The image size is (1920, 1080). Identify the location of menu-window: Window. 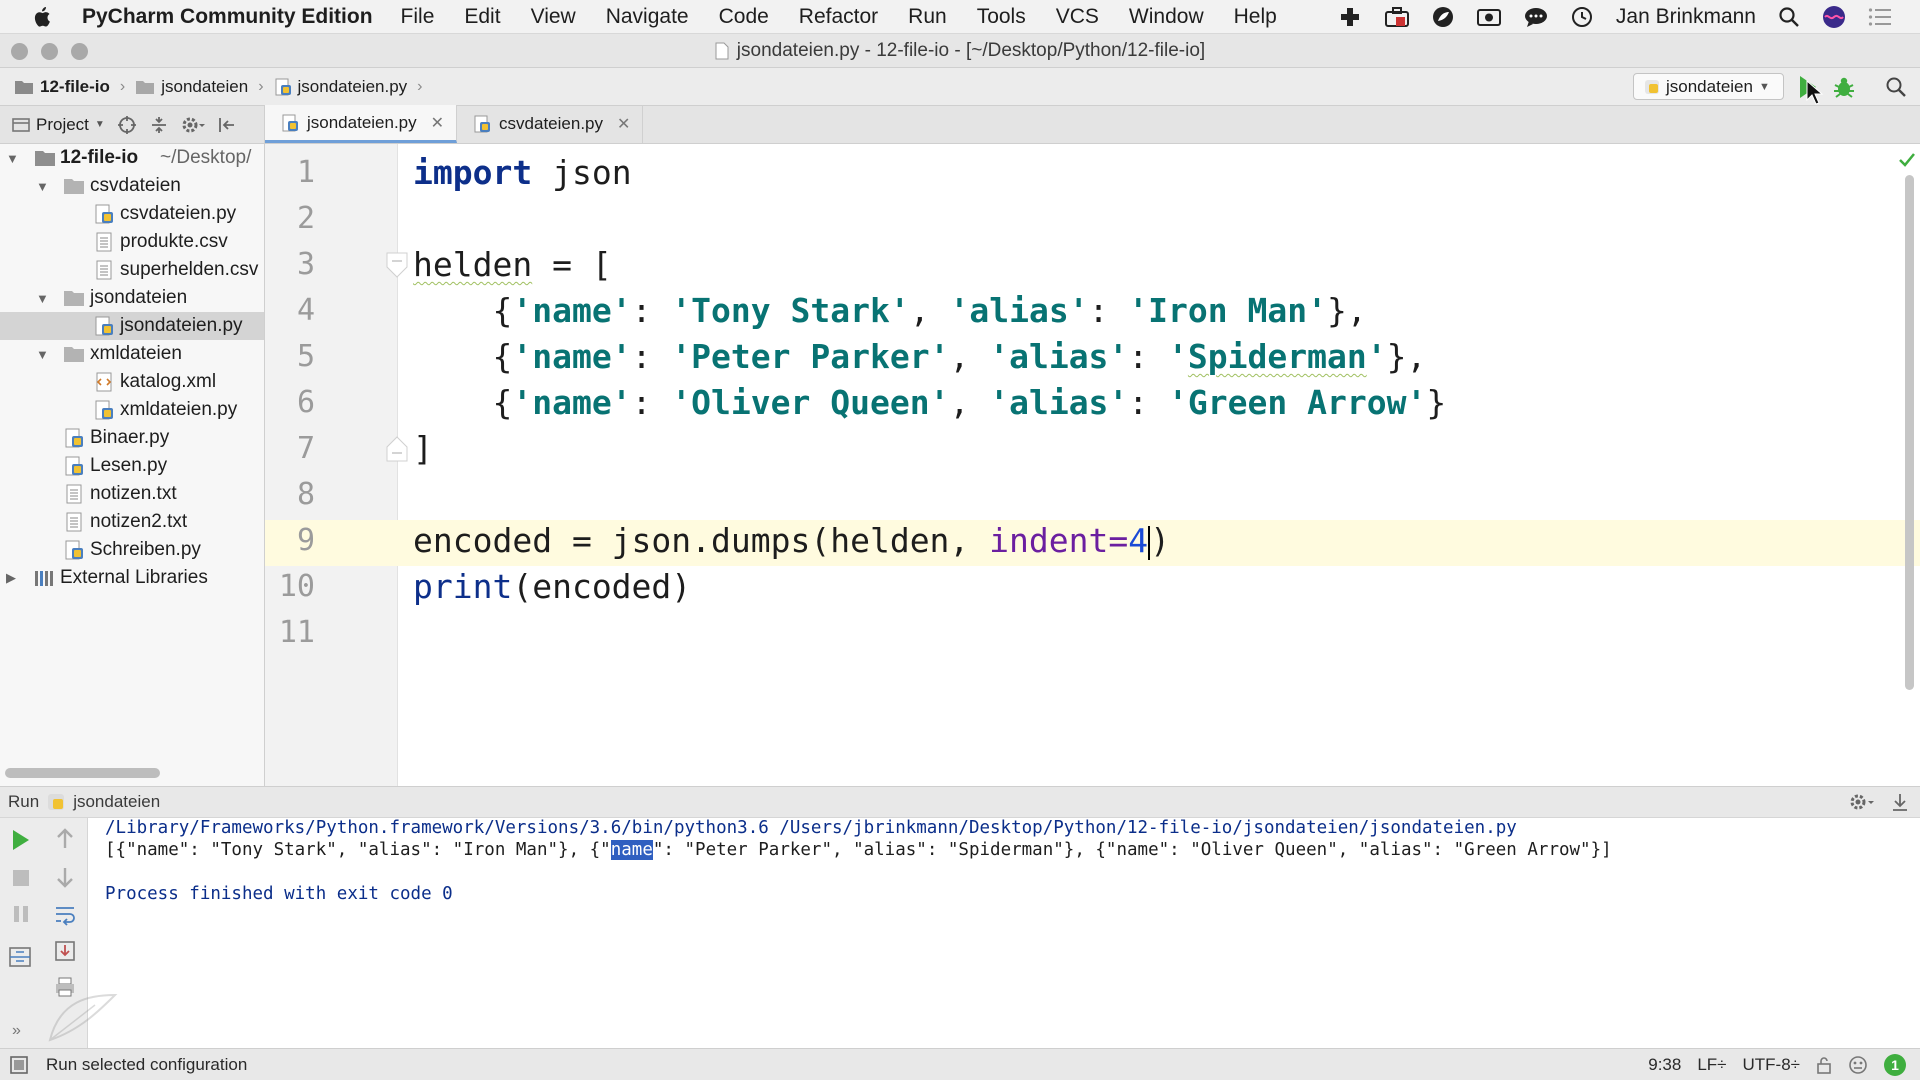
(1166, 17).